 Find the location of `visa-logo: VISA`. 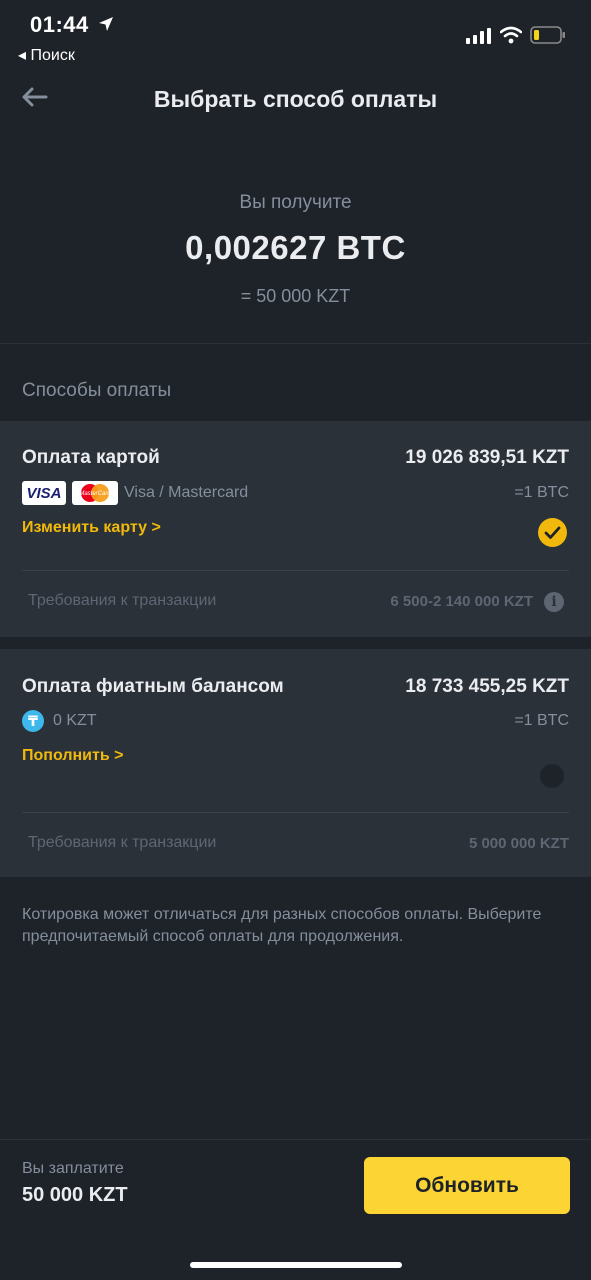

visa-logo: VISA is located at coordinates (44, 493).